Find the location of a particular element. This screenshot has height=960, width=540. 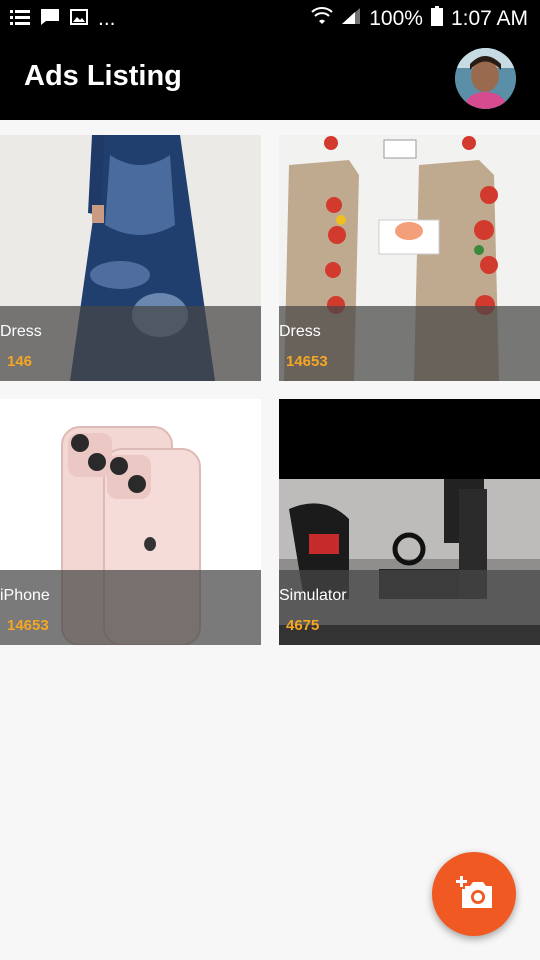

add-ad-photo-button is located at coordinates (474, 894).